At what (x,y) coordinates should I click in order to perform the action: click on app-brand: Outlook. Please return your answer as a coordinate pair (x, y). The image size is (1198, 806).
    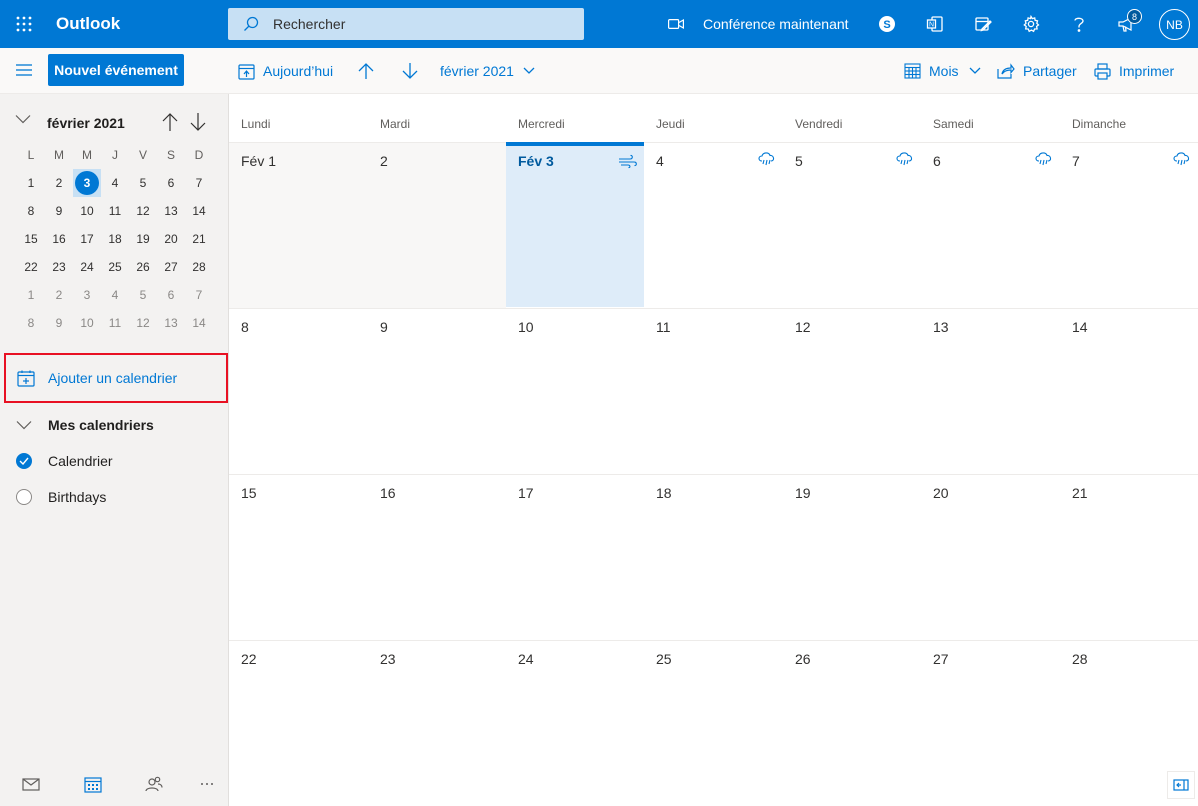
    Looking at the image, I should click on (88, 24).